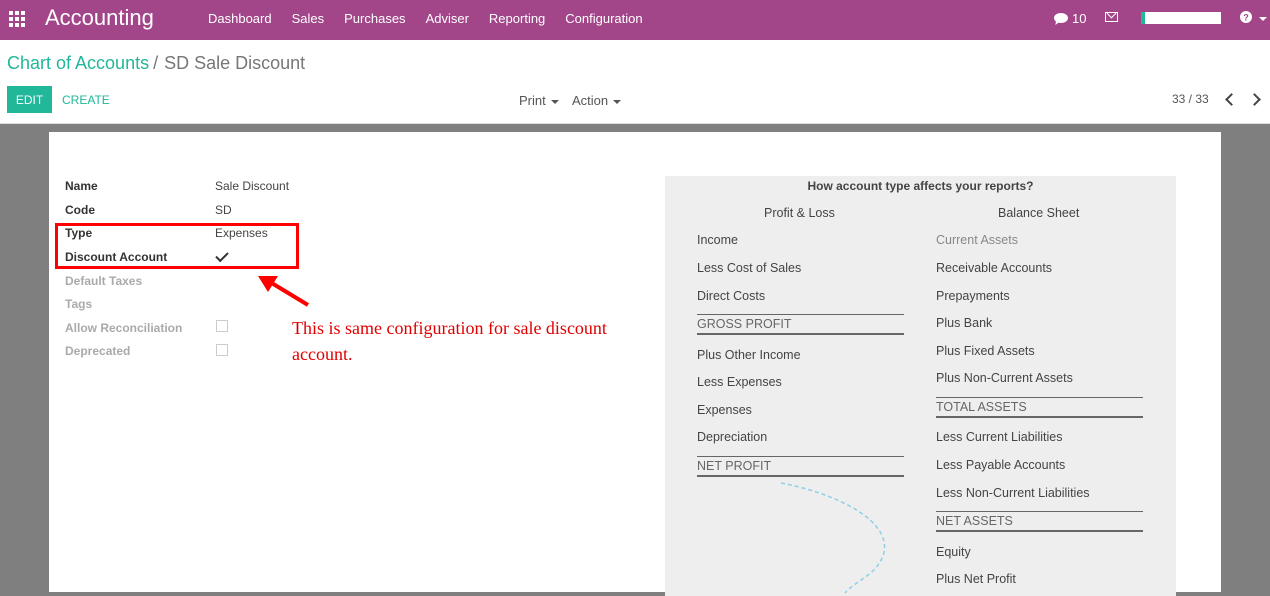  I want to click on name-value: Sale Discount, so click(252, 186).